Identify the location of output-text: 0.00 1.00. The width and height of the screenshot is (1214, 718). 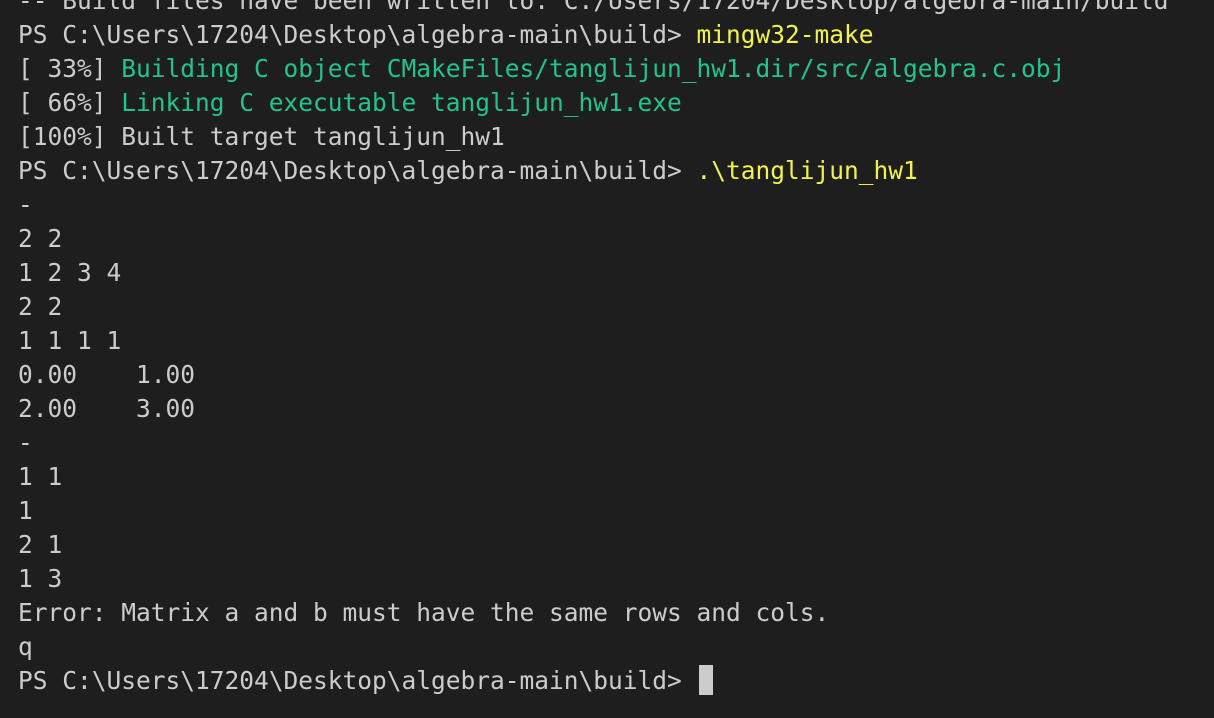
(107, 374).